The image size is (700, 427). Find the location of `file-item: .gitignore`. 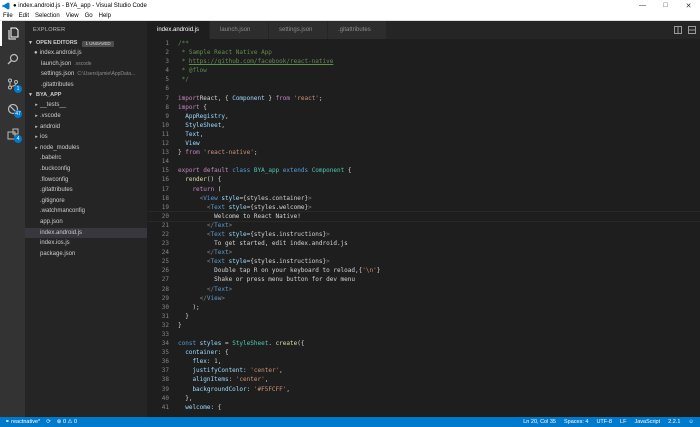

file-item: .gitignore is located at coordinates (86, 201).